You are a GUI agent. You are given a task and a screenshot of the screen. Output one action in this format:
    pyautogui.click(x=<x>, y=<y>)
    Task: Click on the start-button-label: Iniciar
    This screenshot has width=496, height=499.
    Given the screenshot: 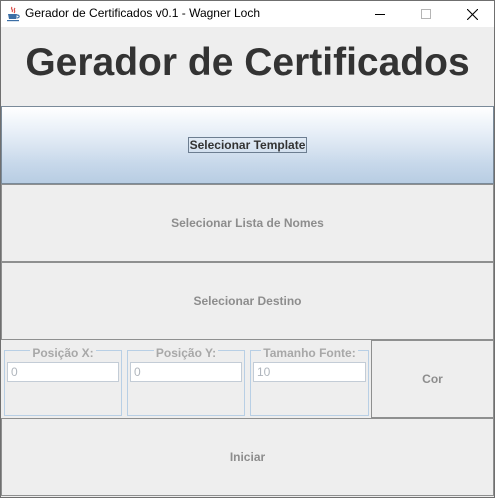 What is the action you would take?
    pyautogui.click(x=247, y=457)
    